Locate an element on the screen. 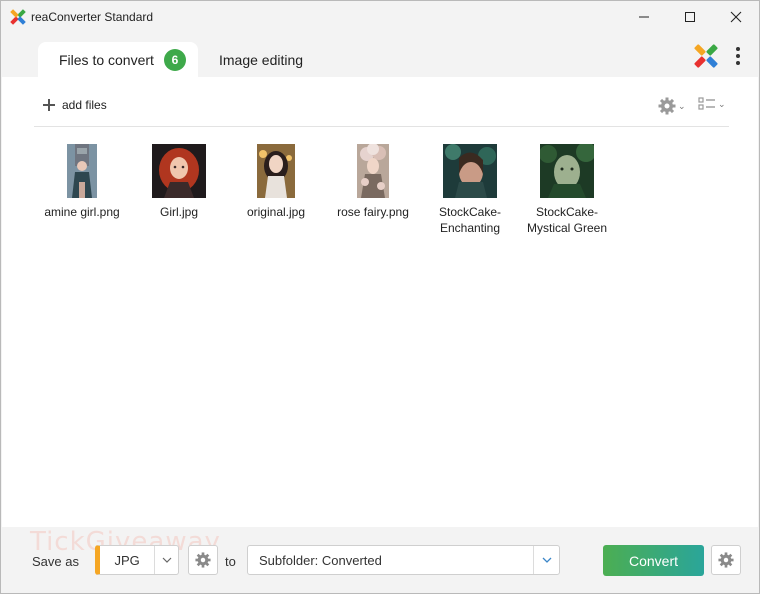 The image size is (760, 594). save-as-label: Save as is located at coordinates (55, 561).